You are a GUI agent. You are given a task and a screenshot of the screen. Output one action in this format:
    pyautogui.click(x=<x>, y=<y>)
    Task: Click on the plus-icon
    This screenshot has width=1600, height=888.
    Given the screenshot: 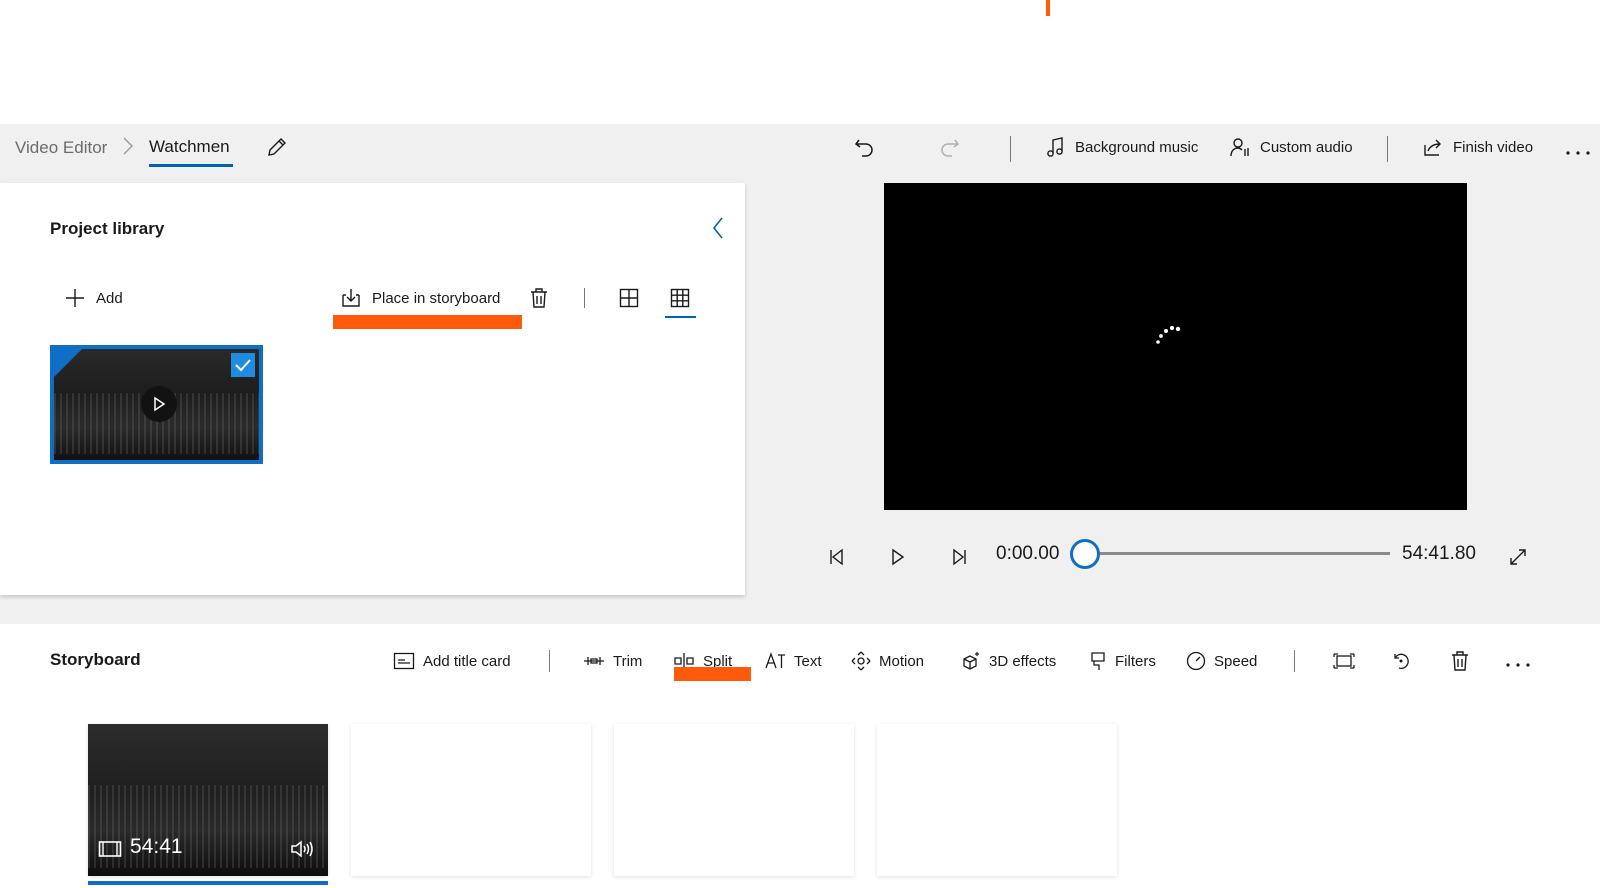 What is the action you would take?
    pyautogui.click(x=75, y=298)
    